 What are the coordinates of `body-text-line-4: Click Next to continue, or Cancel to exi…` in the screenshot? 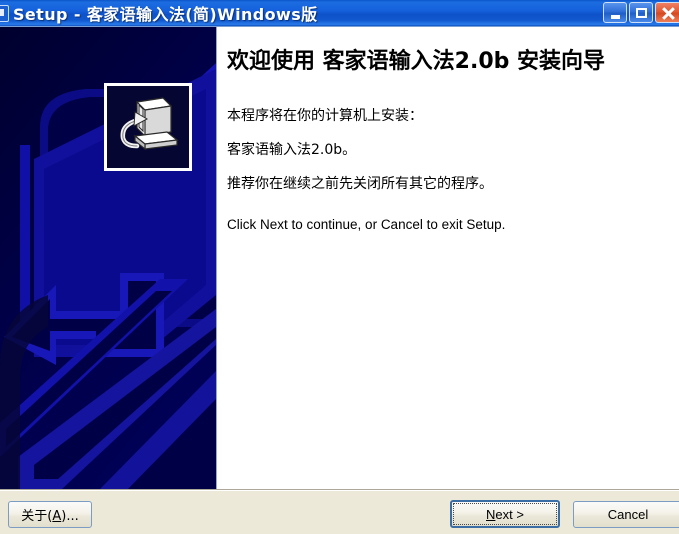 It's located at (366, 224).